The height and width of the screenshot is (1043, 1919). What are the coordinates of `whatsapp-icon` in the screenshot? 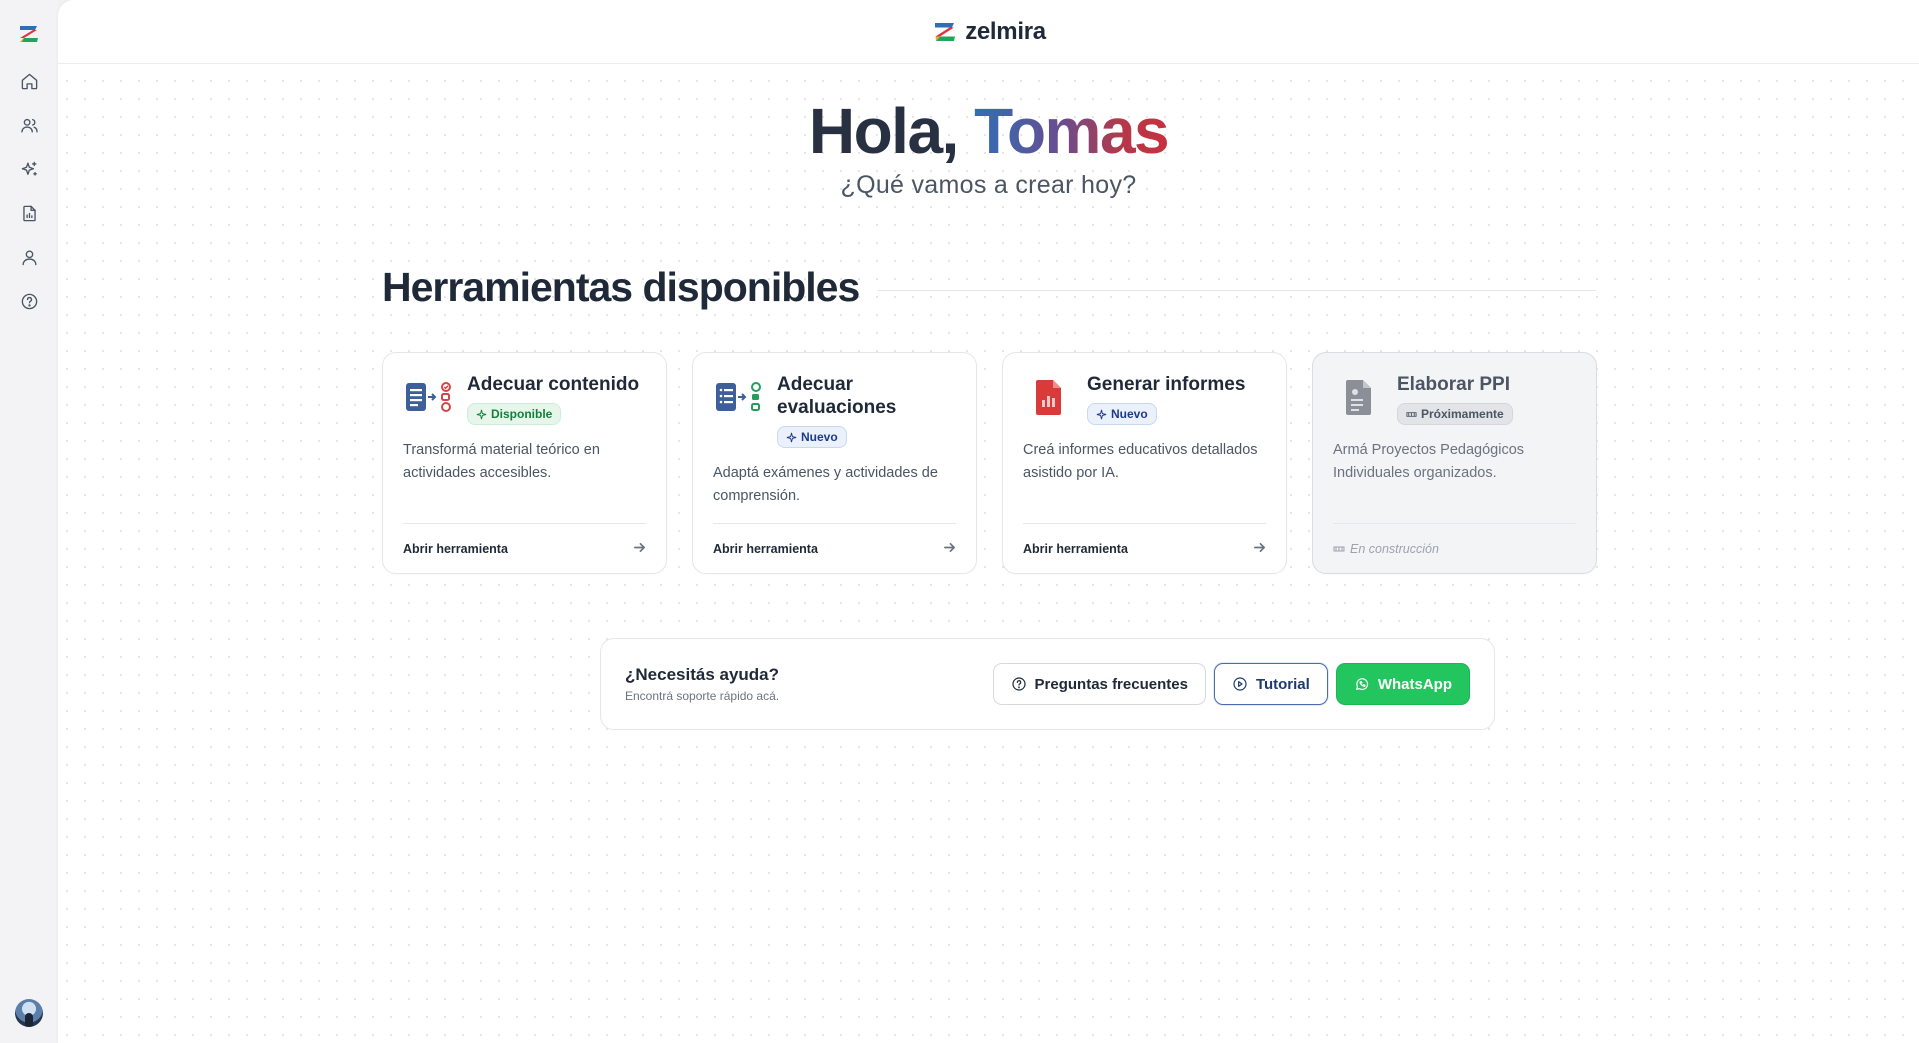 It's located at (1361, 684).